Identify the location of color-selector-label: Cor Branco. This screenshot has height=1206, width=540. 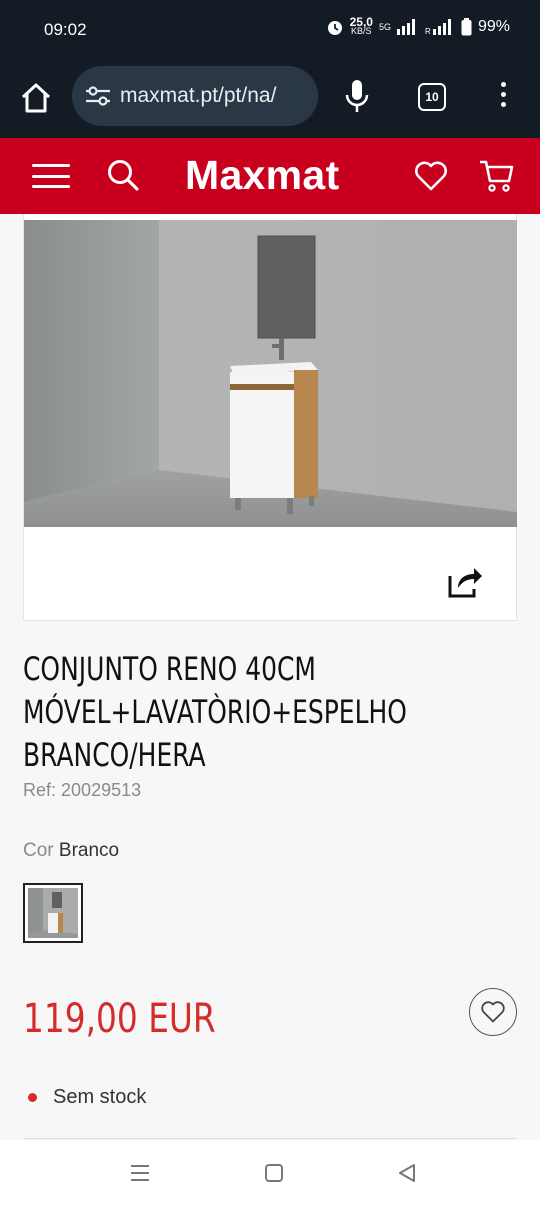
(71, 851).